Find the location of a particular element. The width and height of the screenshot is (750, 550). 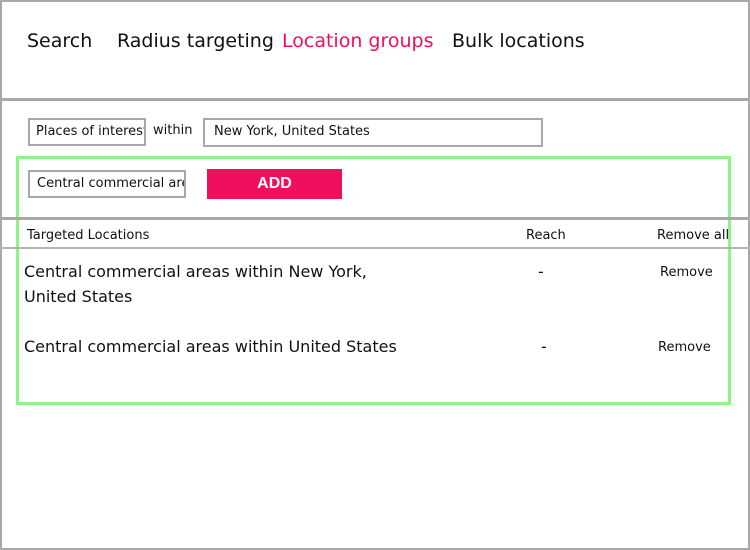

location-input: New York, United States is located at coordinates (373, 132).